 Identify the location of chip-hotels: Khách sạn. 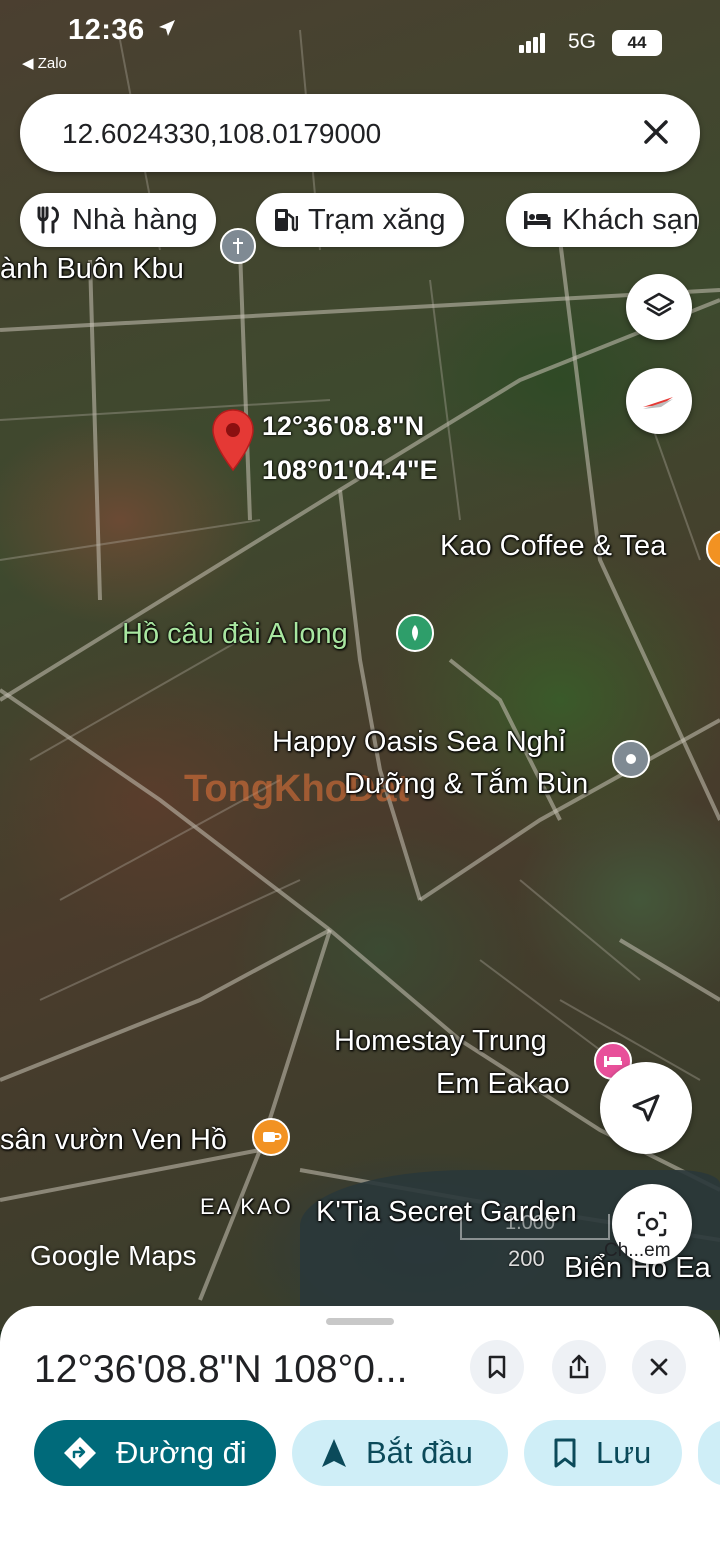
(603, 220).